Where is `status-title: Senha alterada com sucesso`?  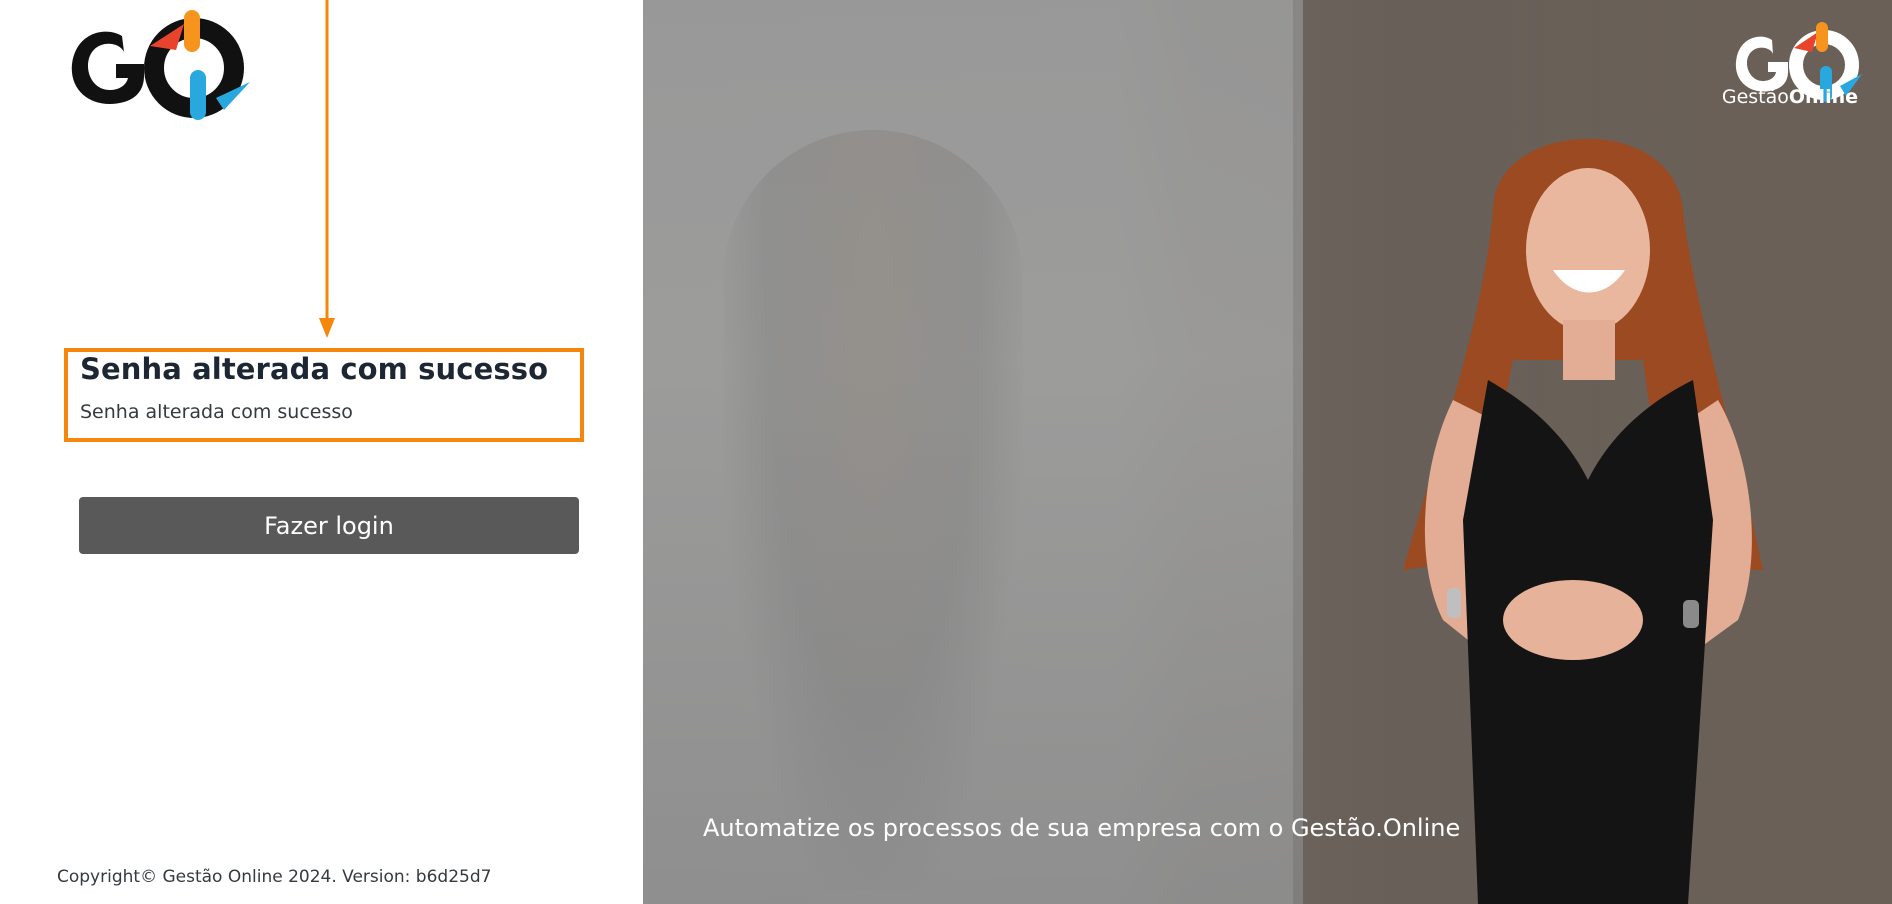
status-title: Senha alterada com sucesso is located at coordinates (314, 369).